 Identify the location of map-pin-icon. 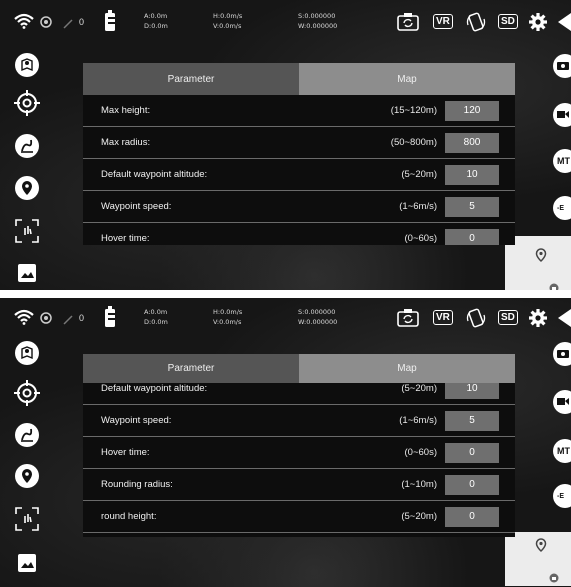
(541, 257).